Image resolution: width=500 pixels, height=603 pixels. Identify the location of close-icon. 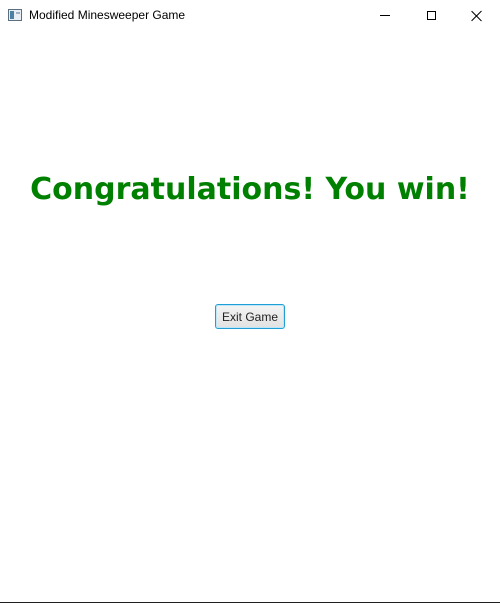
(477, 16).